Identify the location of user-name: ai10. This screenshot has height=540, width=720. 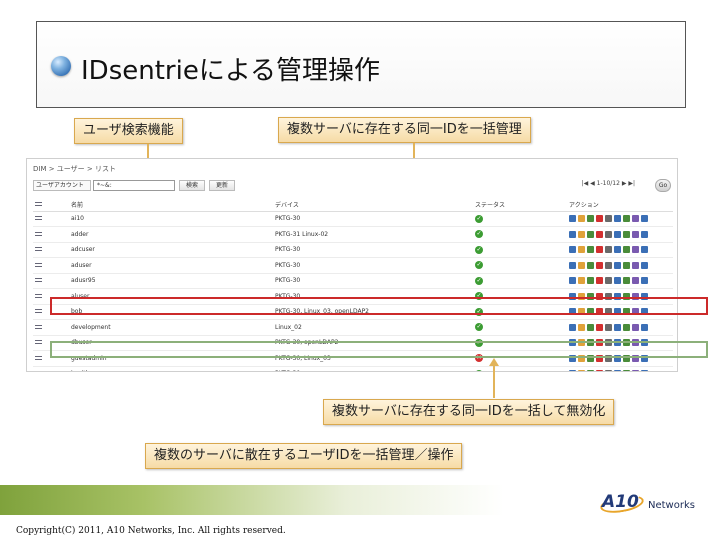
(171, 219).